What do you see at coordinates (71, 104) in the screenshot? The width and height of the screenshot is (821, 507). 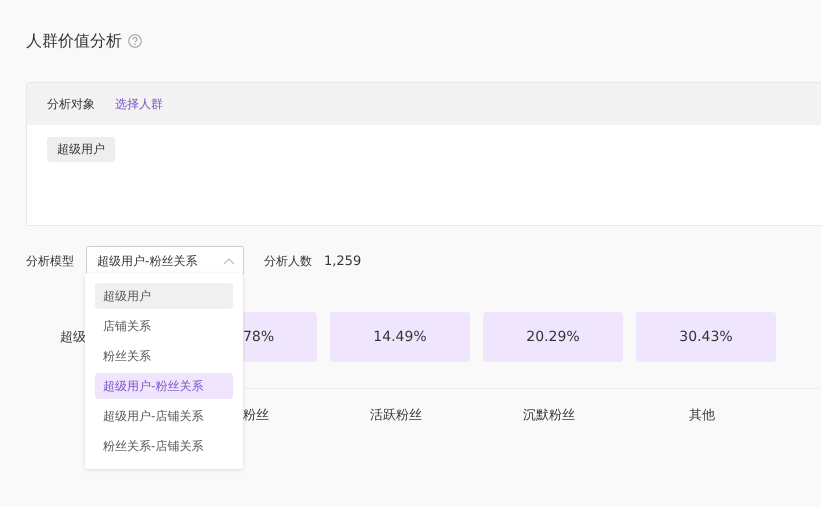 I see `target-label: 分析对象` at bounding box center [71, 104].